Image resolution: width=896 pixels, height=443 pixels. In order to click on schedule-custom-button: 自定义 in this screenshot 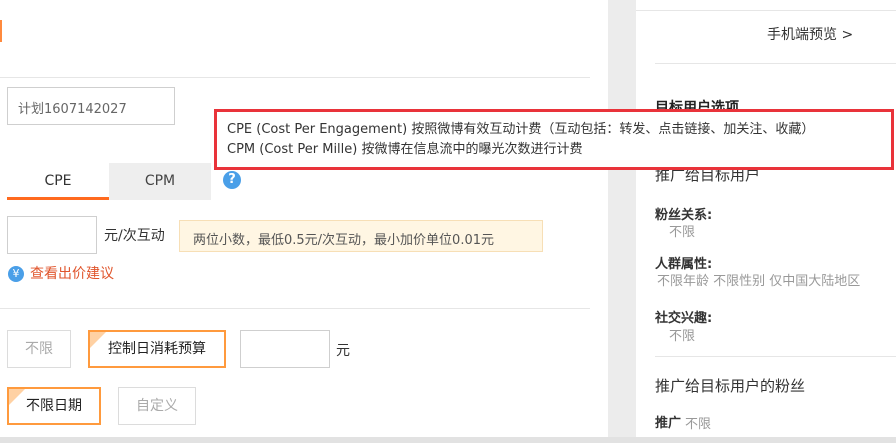, I will do `click(157, 406)`.